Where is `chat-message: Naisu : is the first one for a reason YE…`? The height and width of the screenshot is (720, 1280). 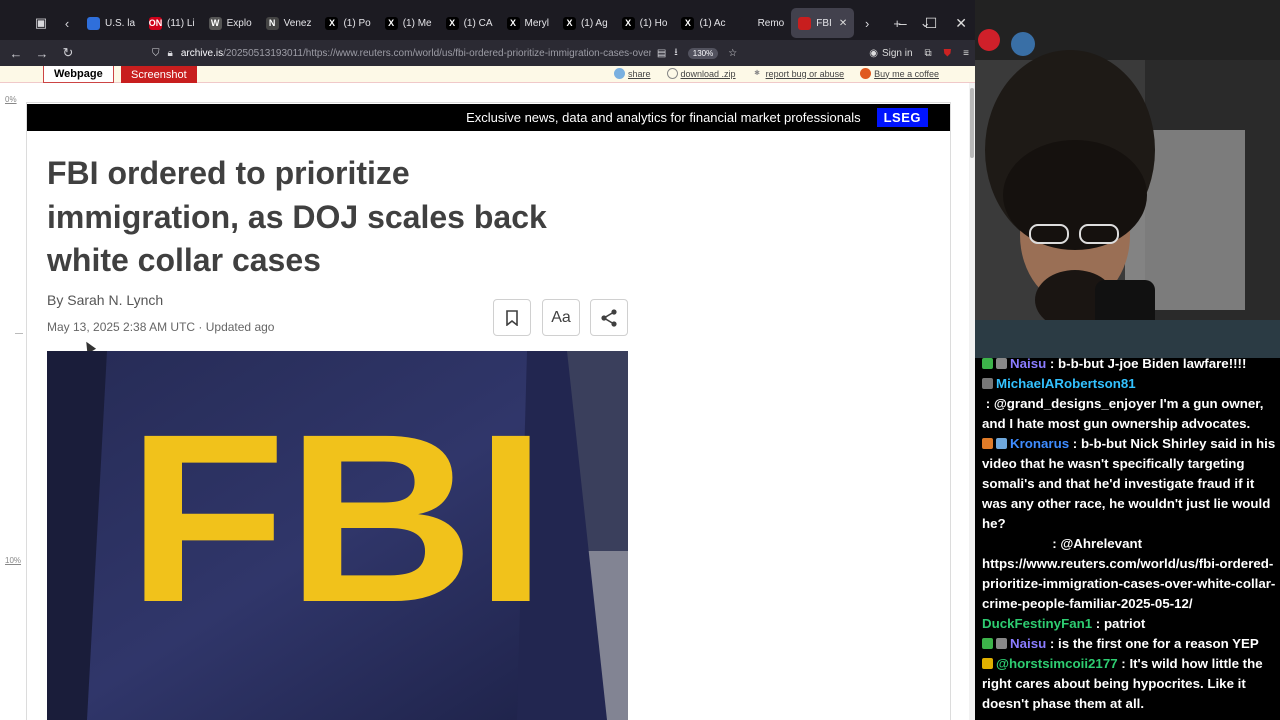
chat-message: Naisu : is the first one for a reason YE… is located at coordinates (1130, 644).